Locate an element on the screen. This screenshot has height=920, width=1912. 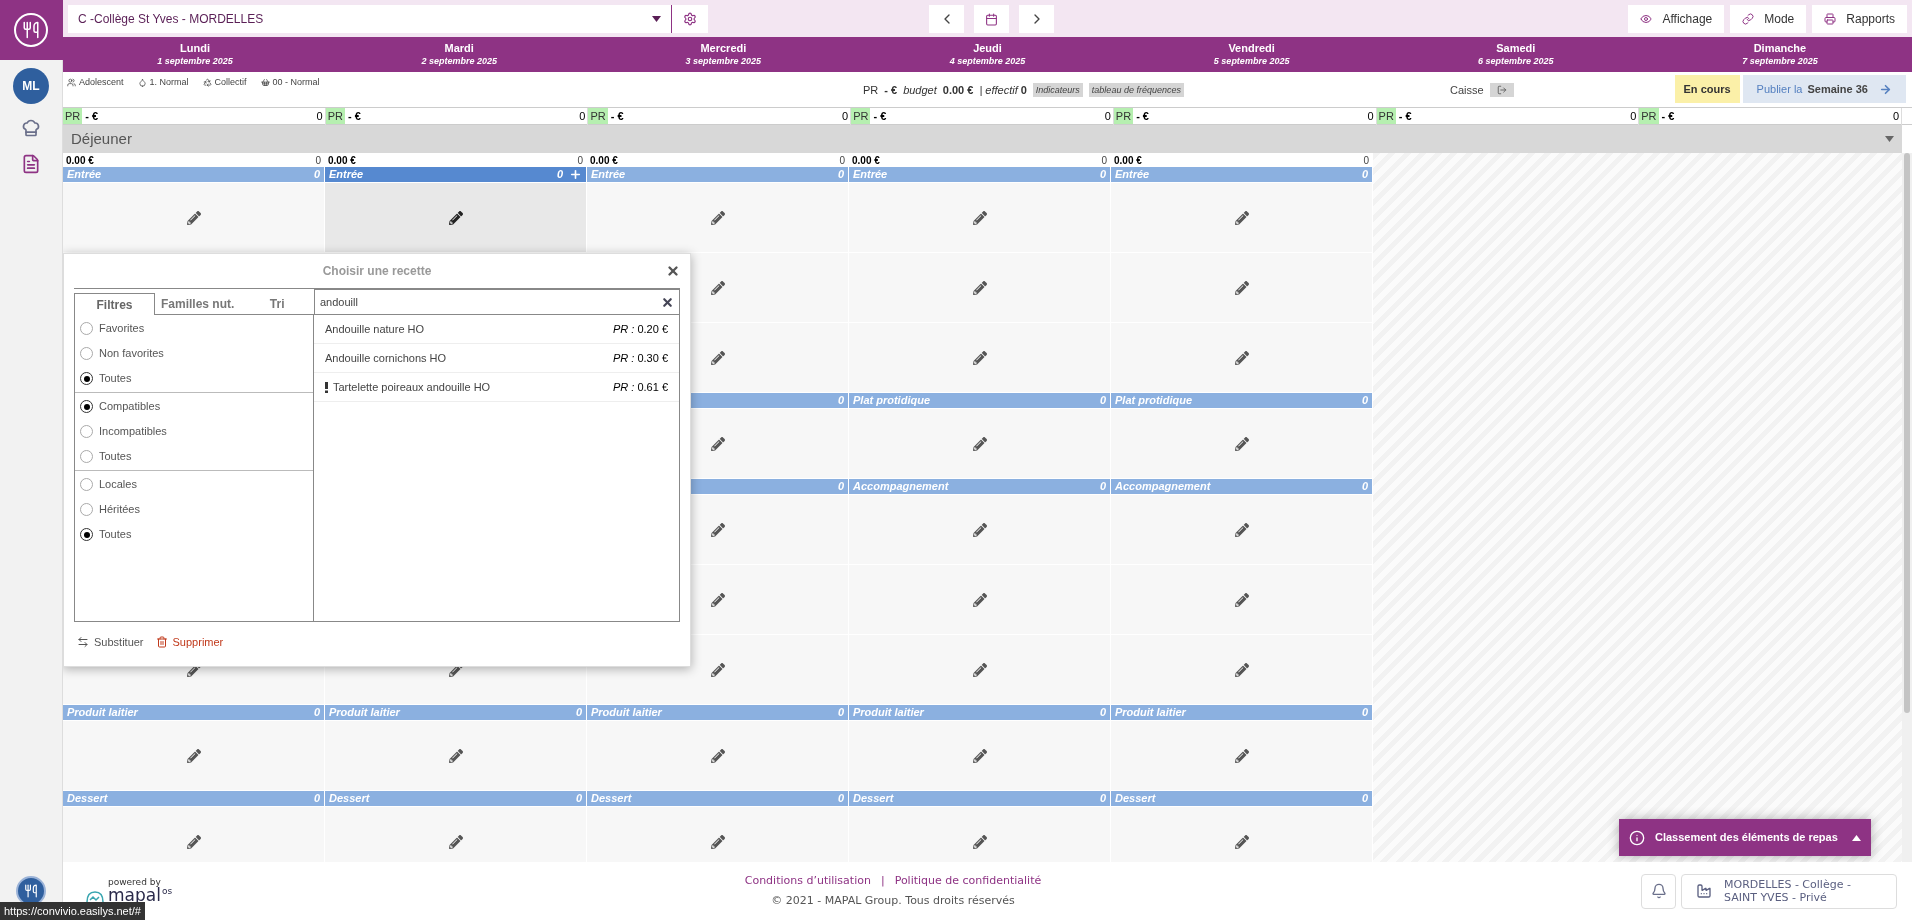
filter-option: Compatibles is located at coordinates (194, 406).